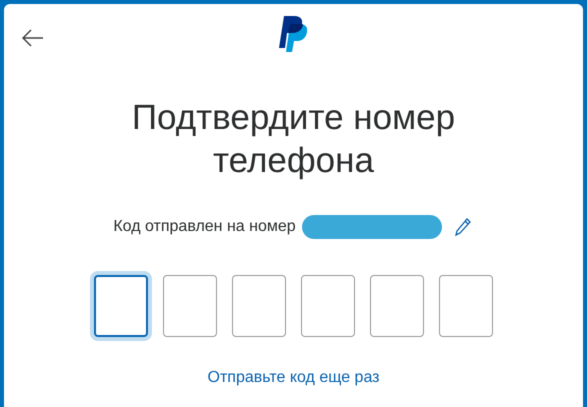 Image resolution: width=587 pixels, height=407 pixels. What do you see at coordinates (294, 34) in the screenshot?
I see `logo-icon` at bounding box center [294, 34].